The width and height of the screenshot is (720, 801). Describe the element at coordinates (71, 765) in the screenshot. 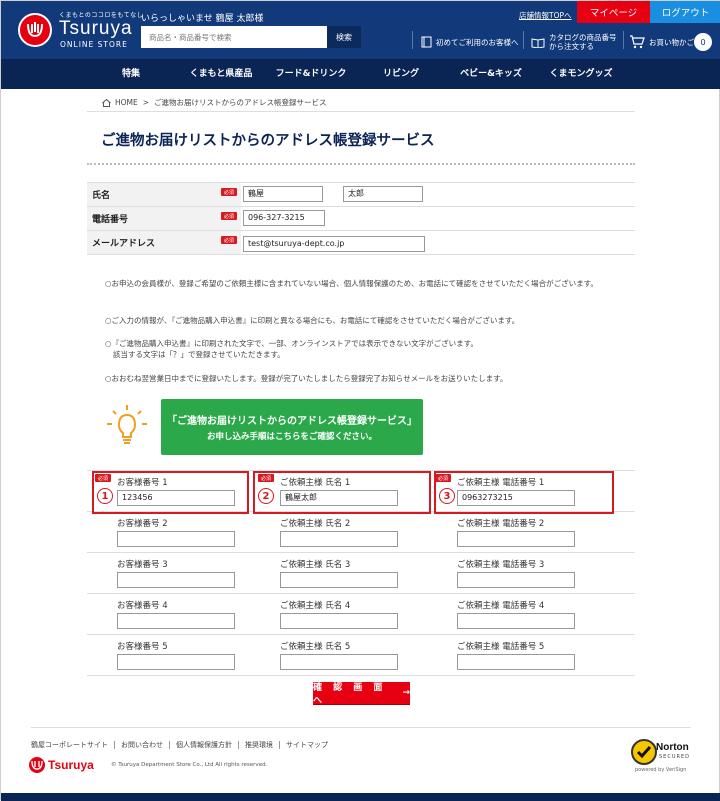

I see `footer-logo-text: Tsuruya` at that location.